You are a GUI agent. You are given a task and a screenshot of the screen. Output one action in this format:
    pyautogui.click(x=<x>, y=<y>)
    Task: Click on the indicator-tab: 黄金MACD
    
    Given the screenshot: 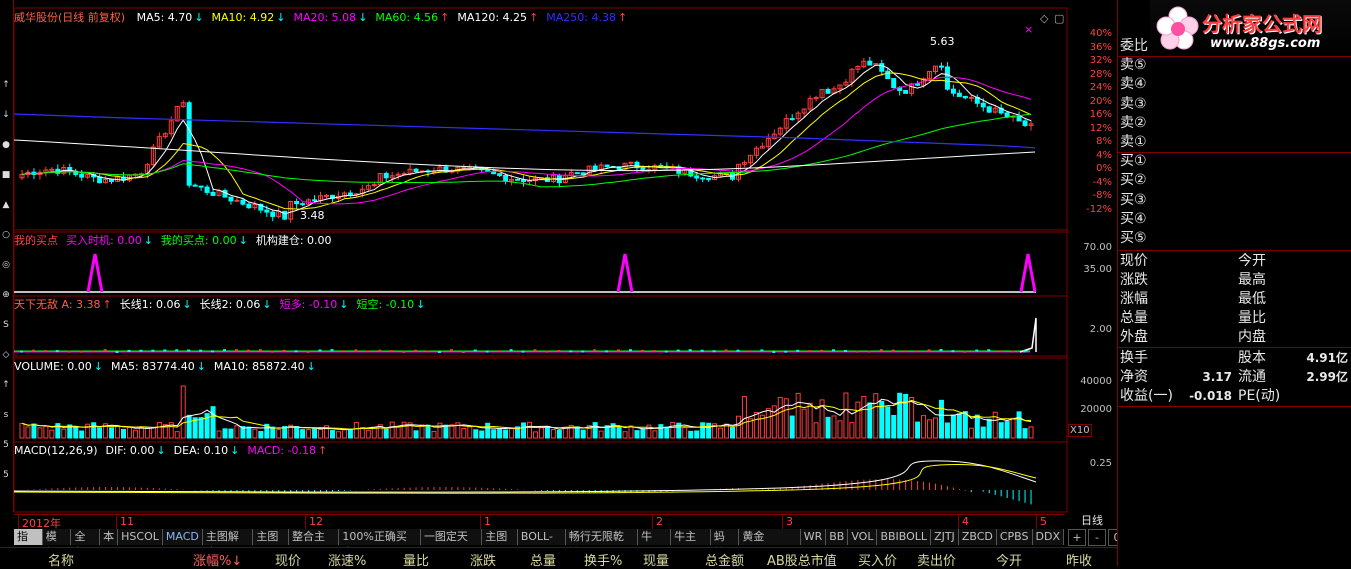 What is the action you would take?
    pyautogui.click(x=770, y=544)
    